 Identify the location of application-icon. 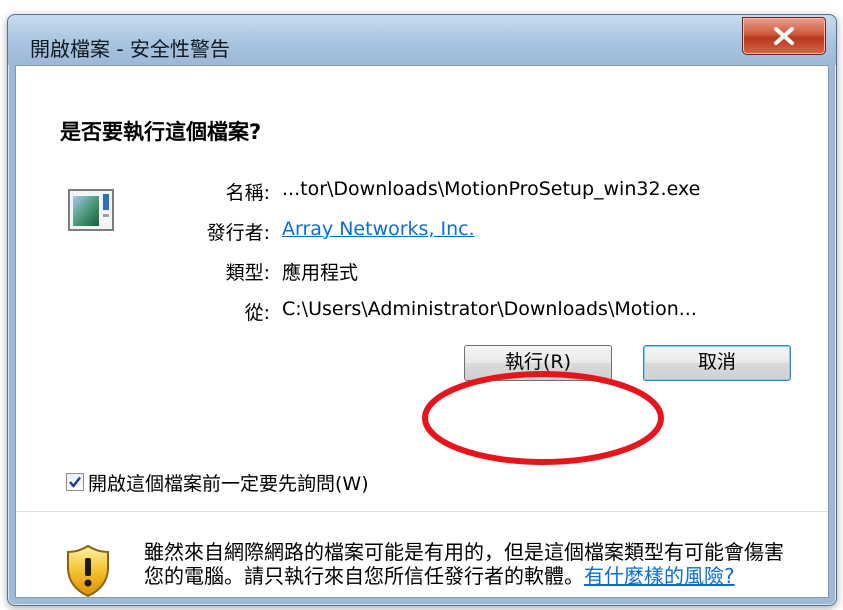
(91, 210).